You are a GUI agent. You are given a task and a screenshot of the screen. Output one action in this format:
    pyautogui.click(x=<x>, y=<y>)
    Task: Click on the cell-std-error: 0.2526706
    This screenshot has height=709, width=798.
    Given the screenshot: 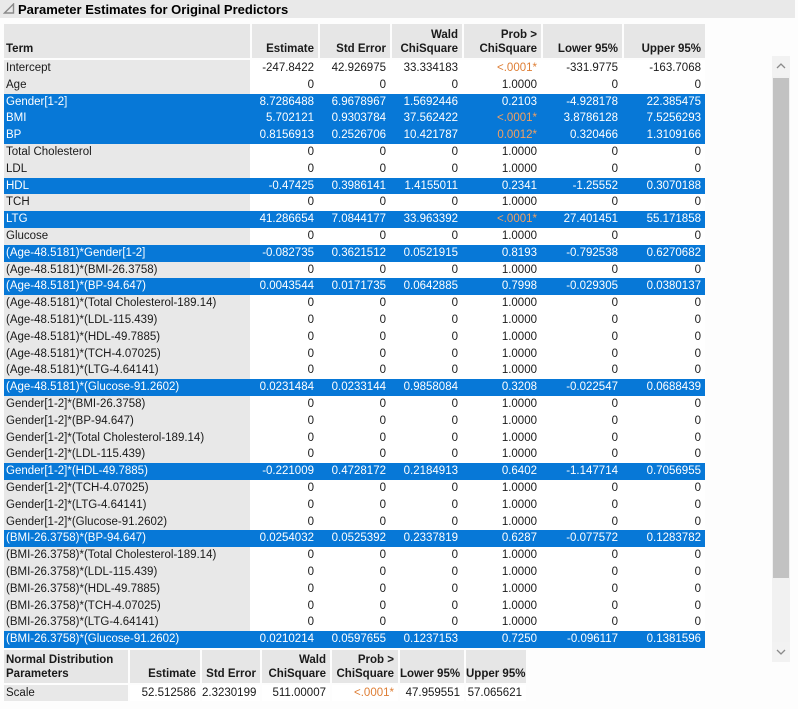 What is the action you would take?
    pyautogui.click(x=358, y=135)
    